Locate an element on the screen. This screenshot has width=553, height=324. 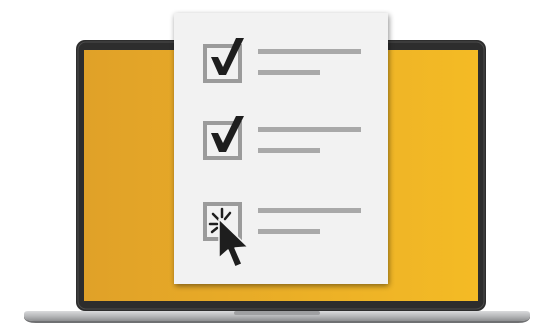
item-1-line-short is located at coordinates (289, 72).